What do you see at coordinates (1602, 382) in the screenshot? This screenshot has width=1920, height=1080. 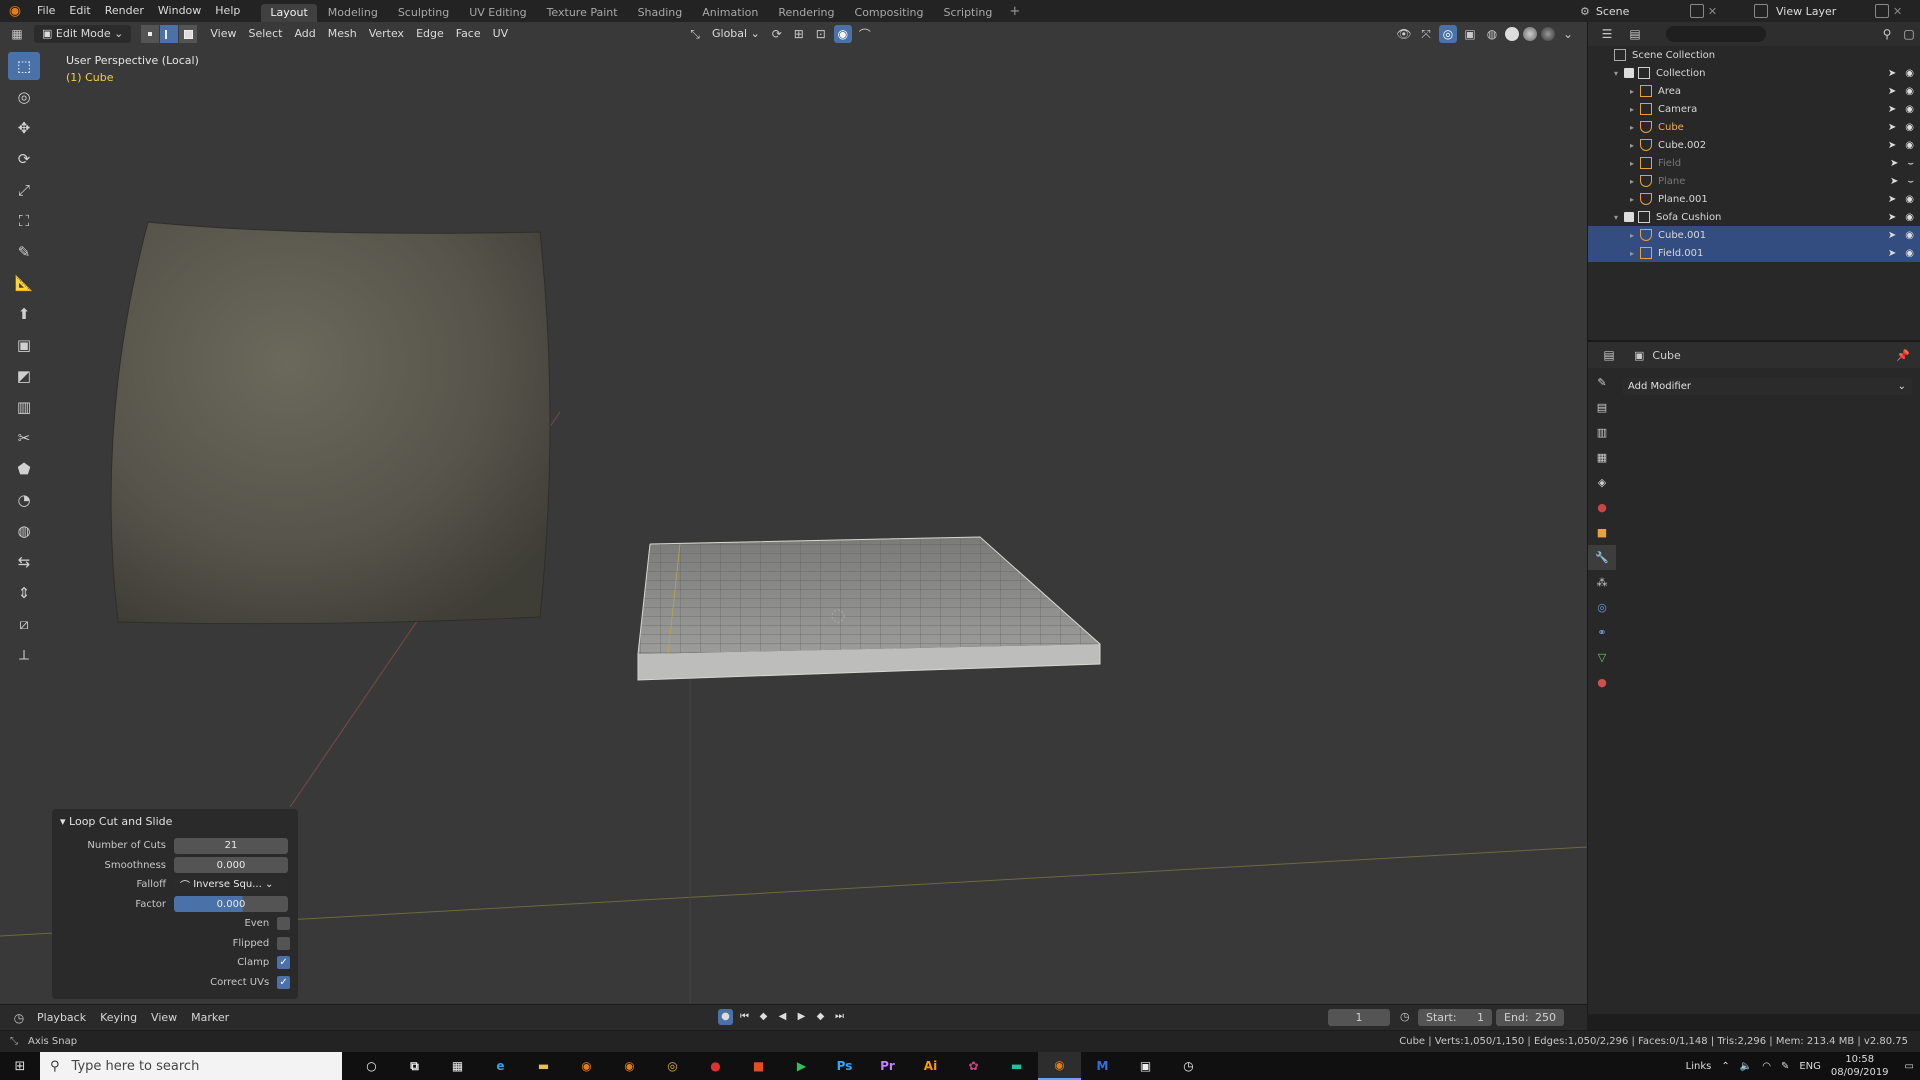 I see `tool-tab-icon: ✎` at bounding box center [1602, 382].